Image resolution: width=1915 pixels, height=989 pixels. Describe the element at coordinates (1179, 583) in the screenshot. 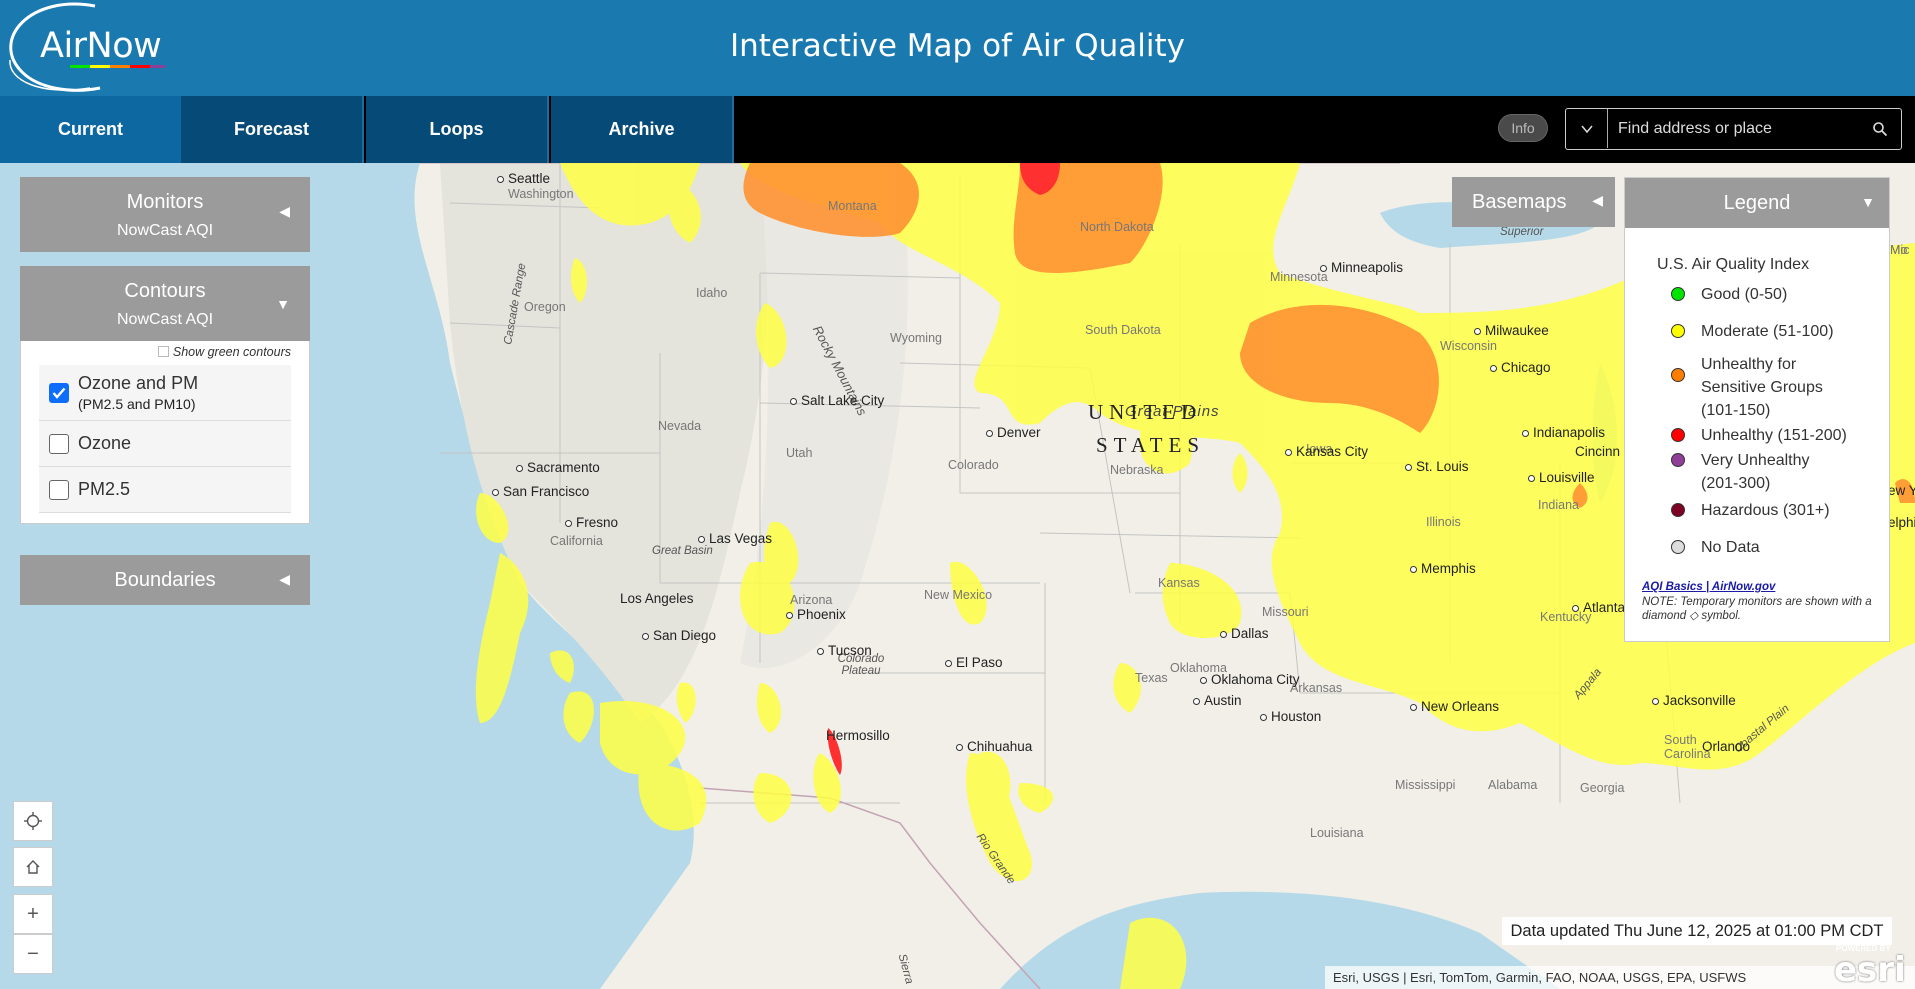

I see `state-label: Kansas` at that location.